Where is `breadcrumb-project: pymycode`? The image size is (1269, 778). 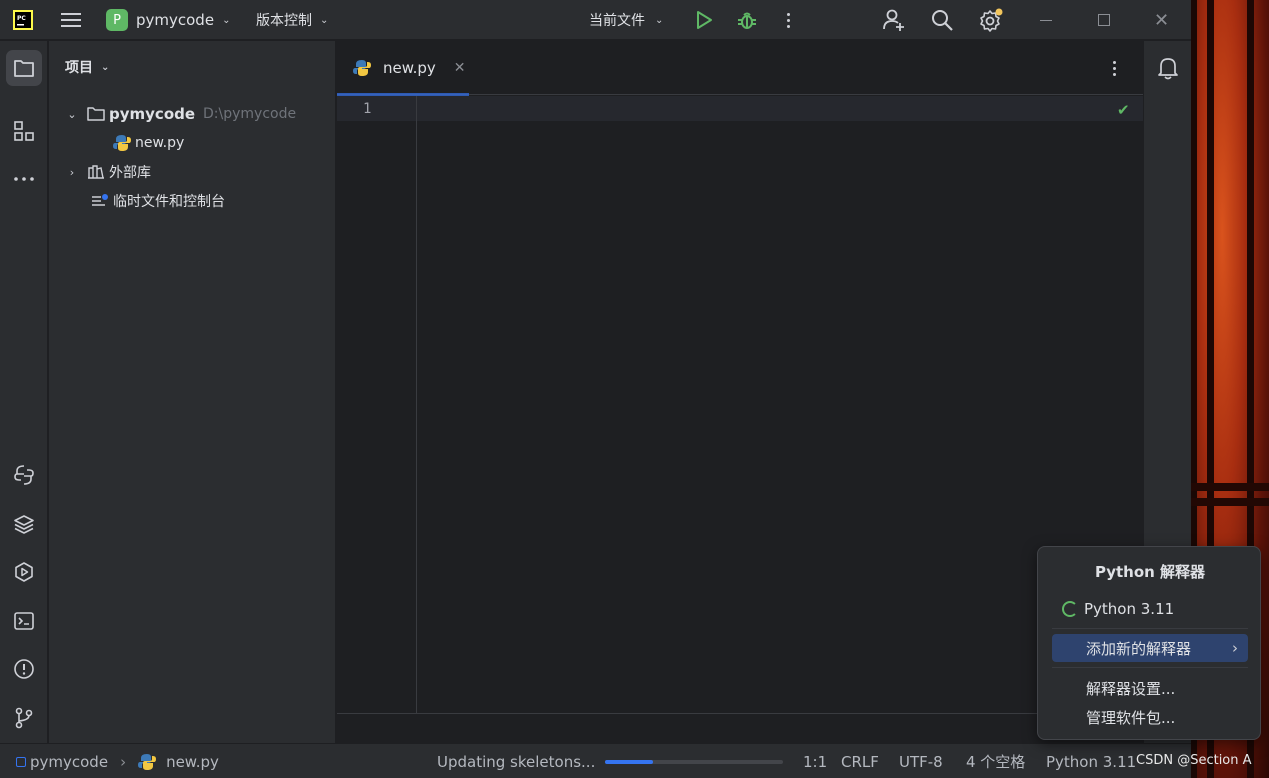 breadcrumb-project: pymycode is located at coordinates (69, 762).